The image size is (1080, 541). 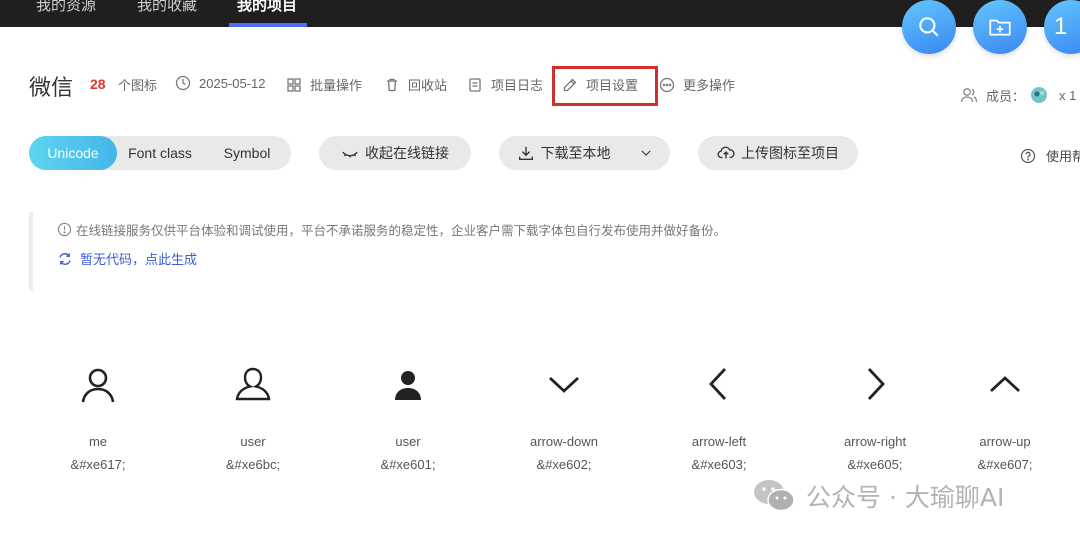 I want to click on user-filled-icon, so click(x=408, y=384).